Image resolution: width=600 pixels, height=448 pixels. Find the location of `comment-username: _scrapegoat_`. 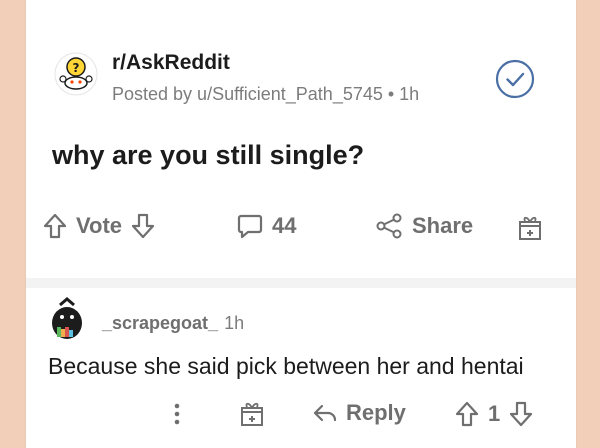

comment-username: _scrapegoat_ is located at coordinates (160, 323).